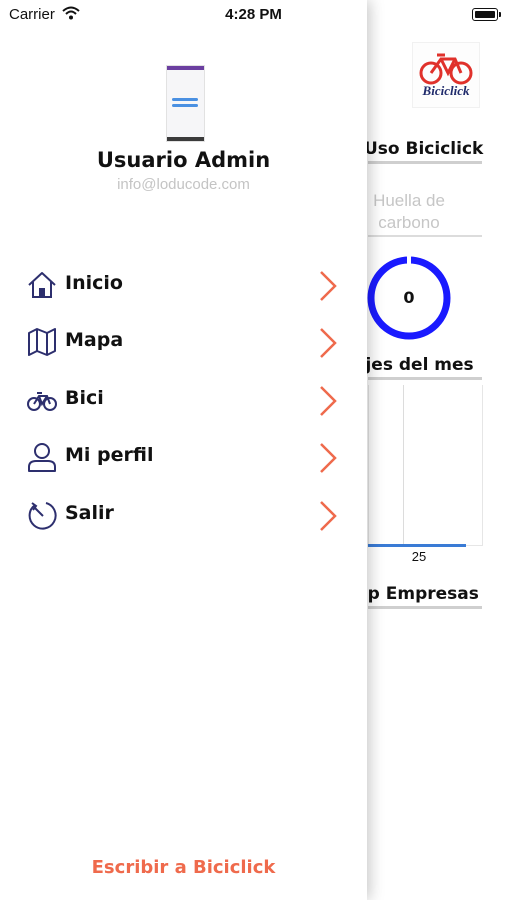 The height and width of the screenshot is (900, 507). Describe the element at coordinates (500, 14) in the screenshot. I see `battery-tip` at that location.